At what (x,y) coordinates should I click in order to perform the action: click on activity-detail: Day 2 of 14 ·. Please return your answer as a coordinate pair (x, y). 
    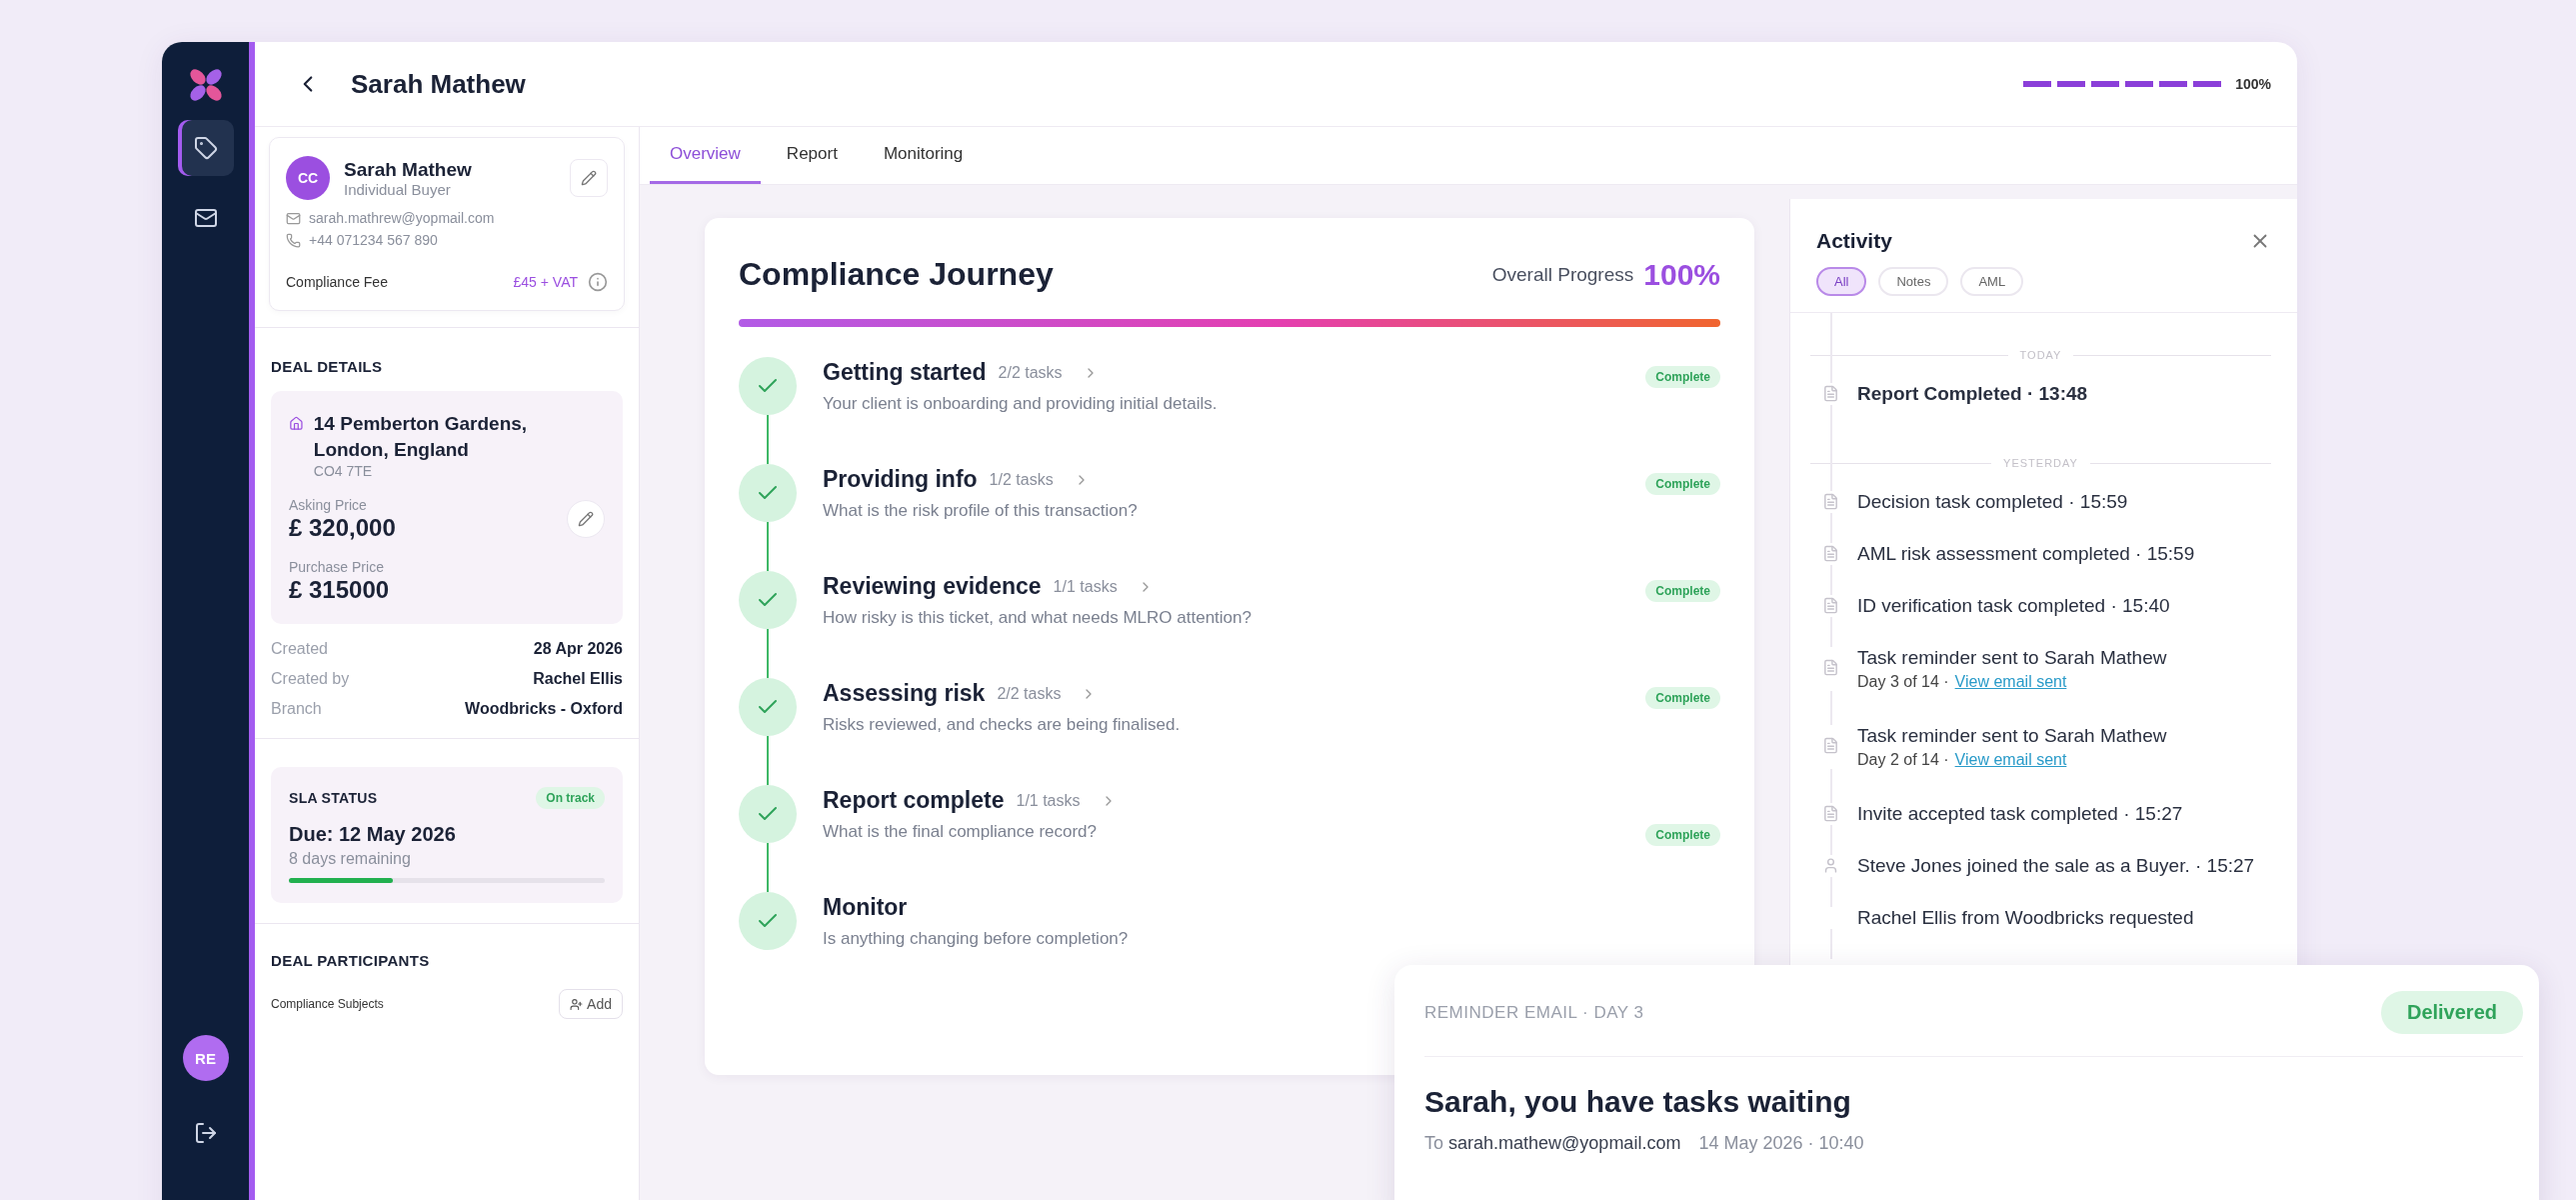
    Looking at the image, I should click on (1903, 760).